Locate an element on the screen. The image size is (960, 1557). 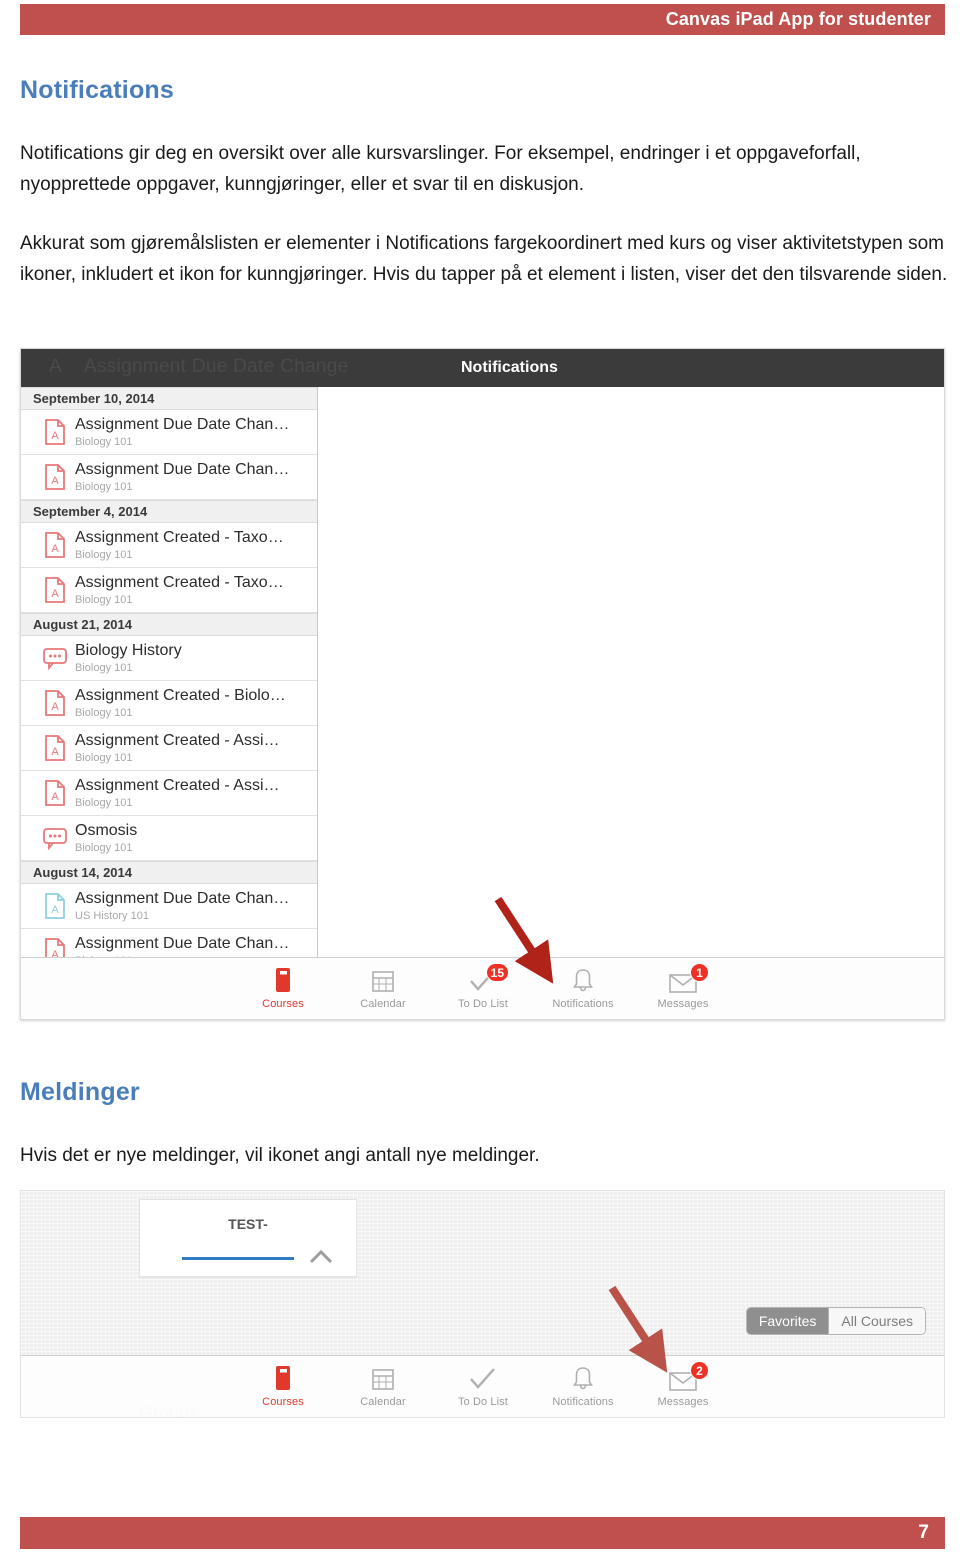
tab-messages: 2 Messages is located at coordinates (683, 1386).